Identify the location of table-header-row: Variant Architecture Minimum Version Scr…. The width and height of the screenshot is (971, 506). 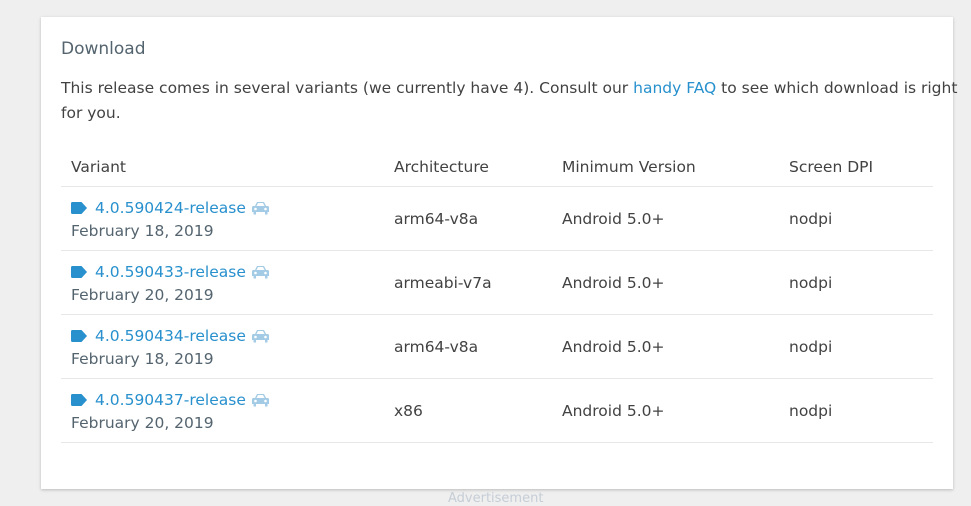
(497, 165).